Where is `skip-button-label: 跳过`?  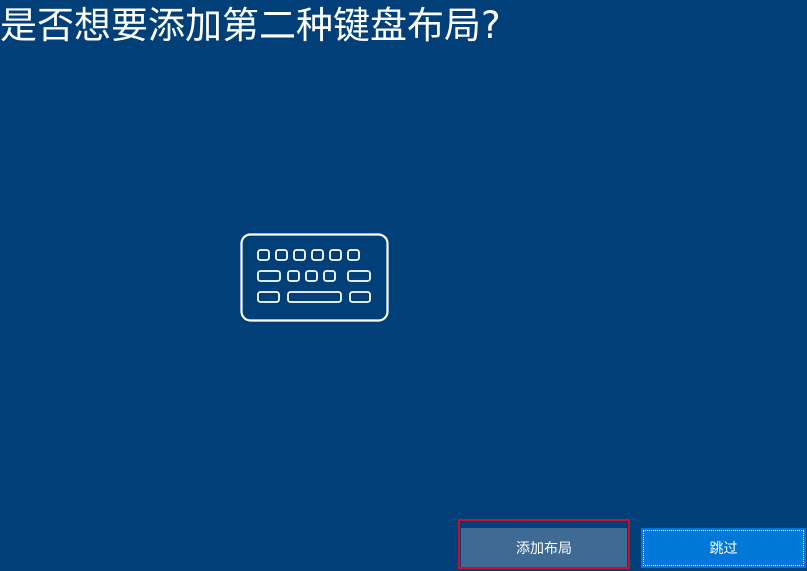 skip-button-label: 跳过 is located at coordinates (723, 549).